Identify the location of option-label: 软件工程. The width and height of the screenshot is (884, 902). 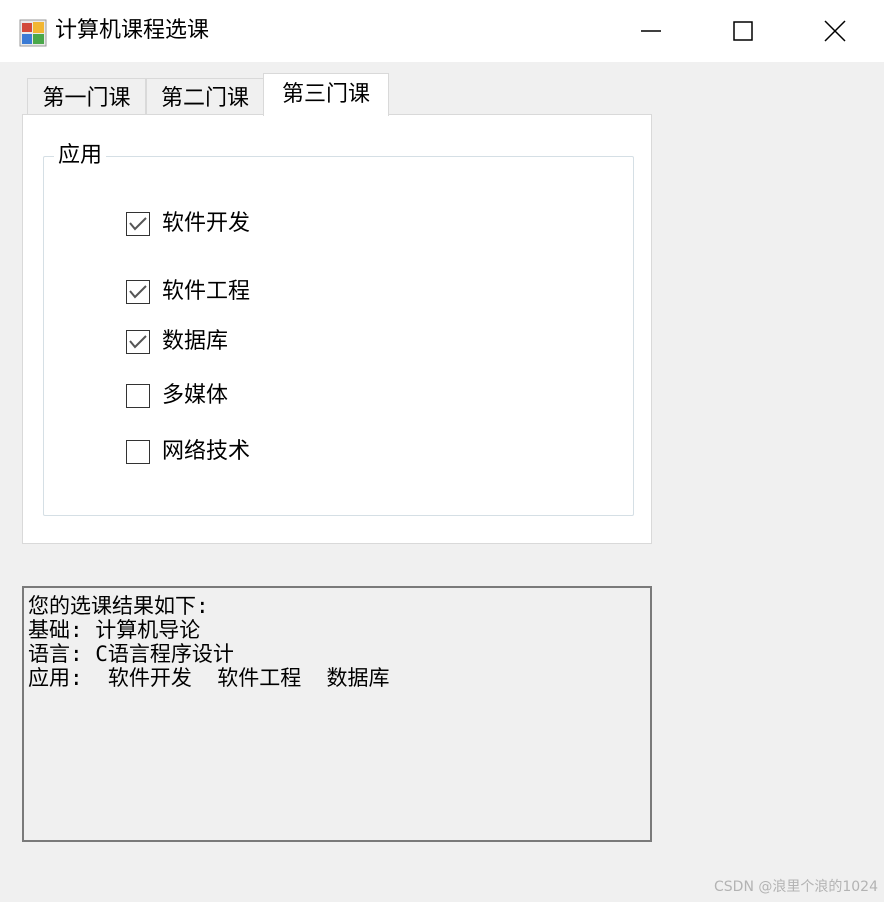
(206, 291).